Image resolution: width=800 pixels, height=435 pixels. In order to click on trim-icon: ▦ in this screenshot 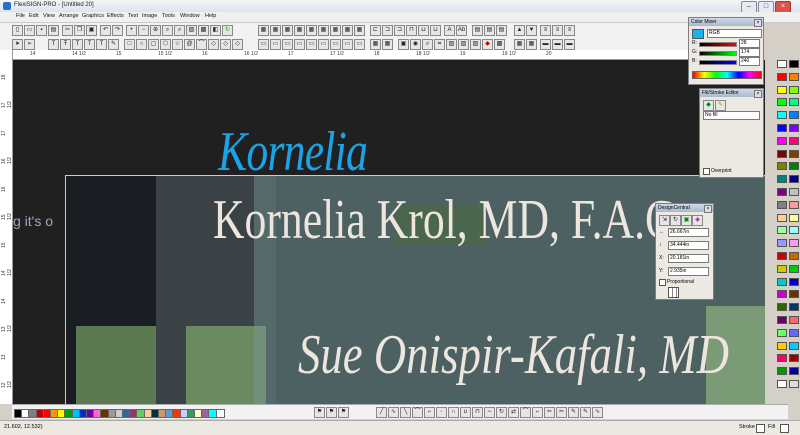, I will do `click(323, 30)`.